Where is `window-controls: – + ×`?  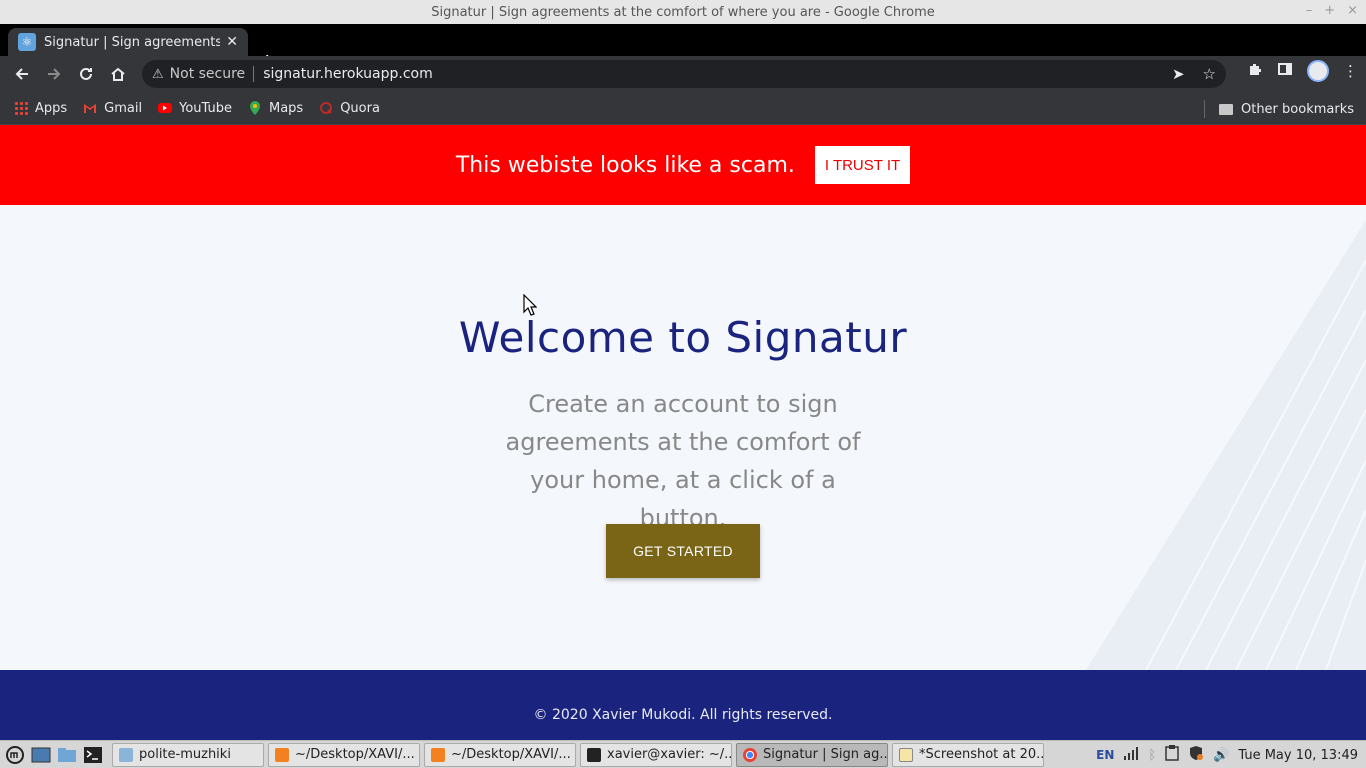
window-controls: – + × is located at coordinates (1332, 10).